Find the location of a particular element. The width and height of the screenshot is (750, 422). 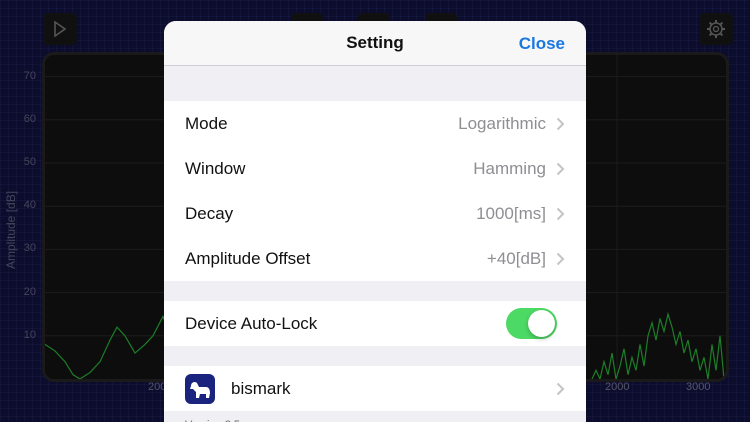

autolock-toggle is located at coordinates (531, 323).